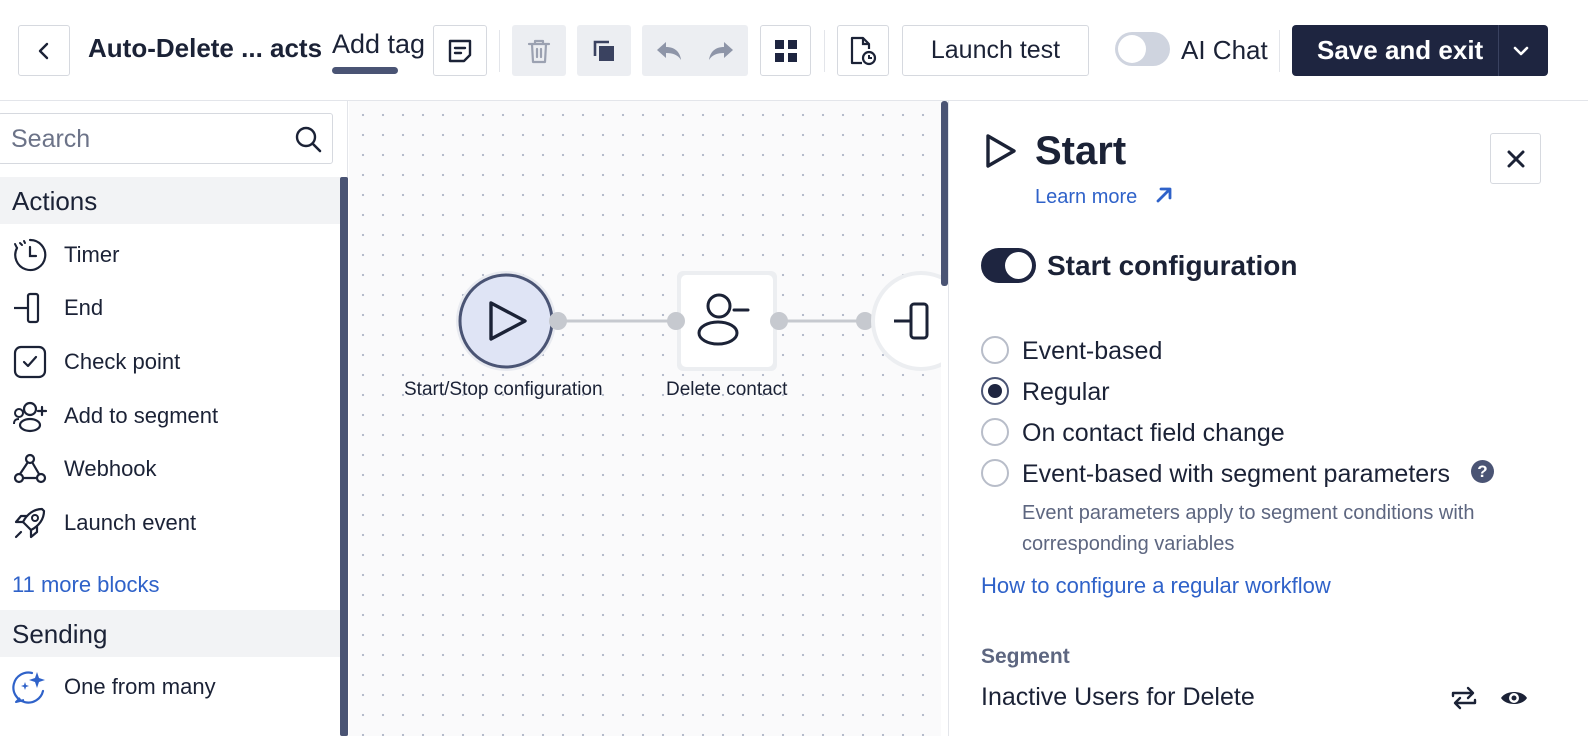  I want to click on add-to-segment-icon, so click(30, 417).